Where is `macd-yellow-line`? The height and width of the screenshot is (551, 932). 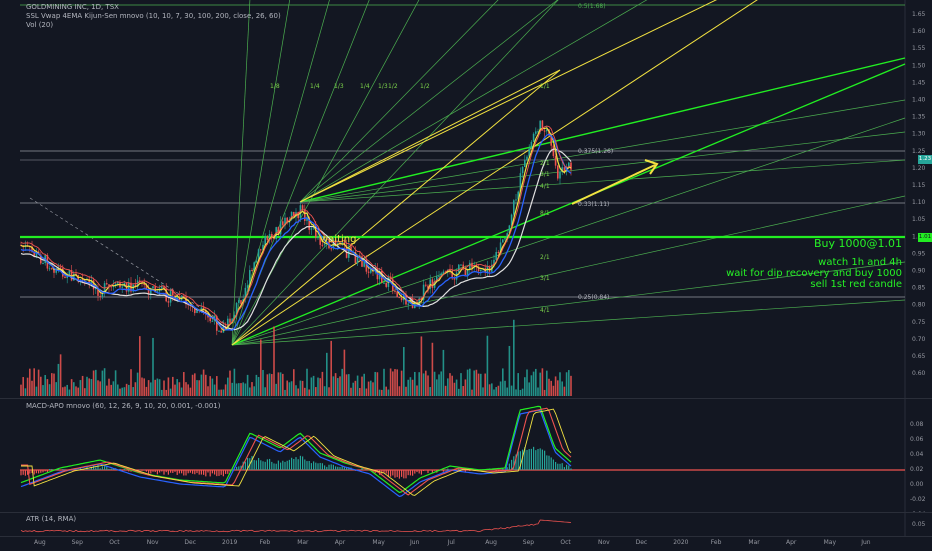
macd-yellow-line is located at coordinates (296, 452).